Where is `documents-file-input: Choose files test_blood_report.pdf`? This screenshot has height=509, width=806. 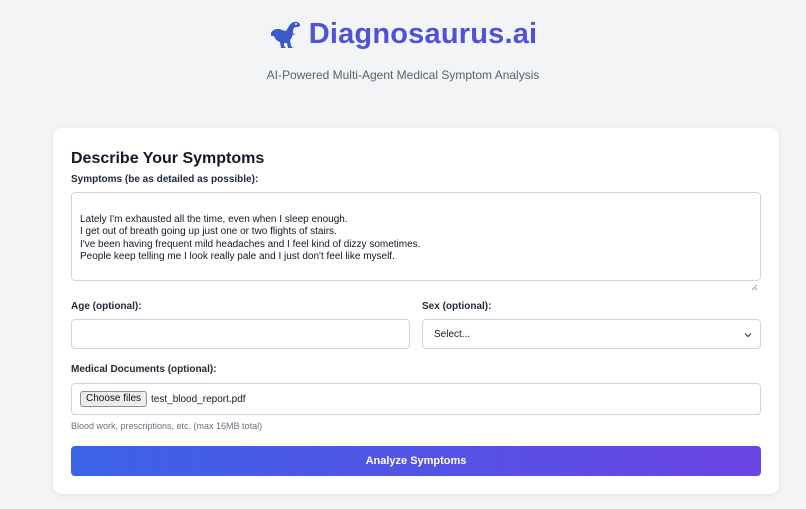
documents-file-input: Choose files test_blood_report.pdf is located at coordinates (416, 399).